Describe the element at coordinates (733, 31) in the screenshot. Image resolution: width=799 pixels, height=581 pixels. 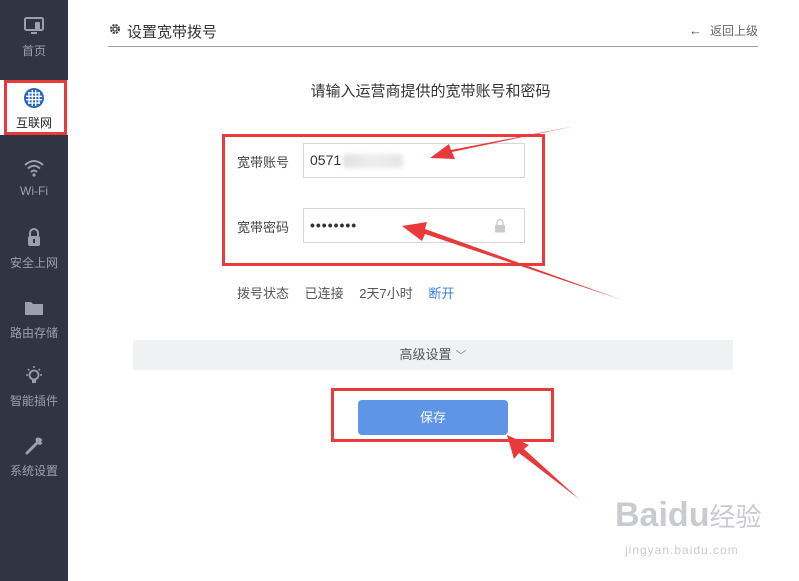
I see `back-label: 返回上级` at that location.